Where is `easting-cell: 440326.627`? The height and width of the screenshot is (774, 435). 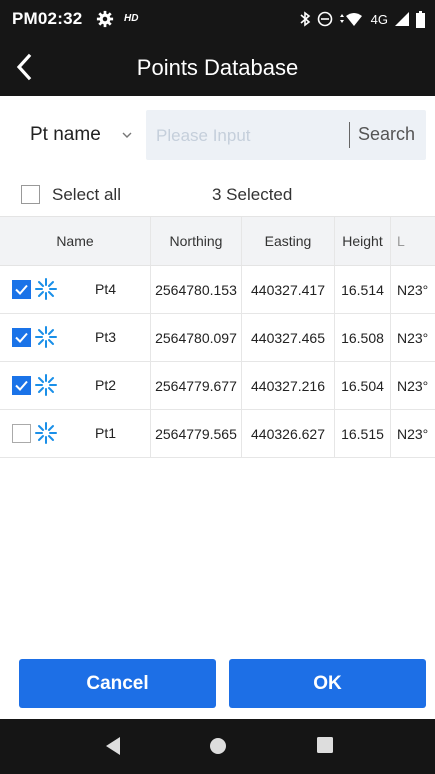 easting-cell: 440326.627 is located at coordinates (288, 433).